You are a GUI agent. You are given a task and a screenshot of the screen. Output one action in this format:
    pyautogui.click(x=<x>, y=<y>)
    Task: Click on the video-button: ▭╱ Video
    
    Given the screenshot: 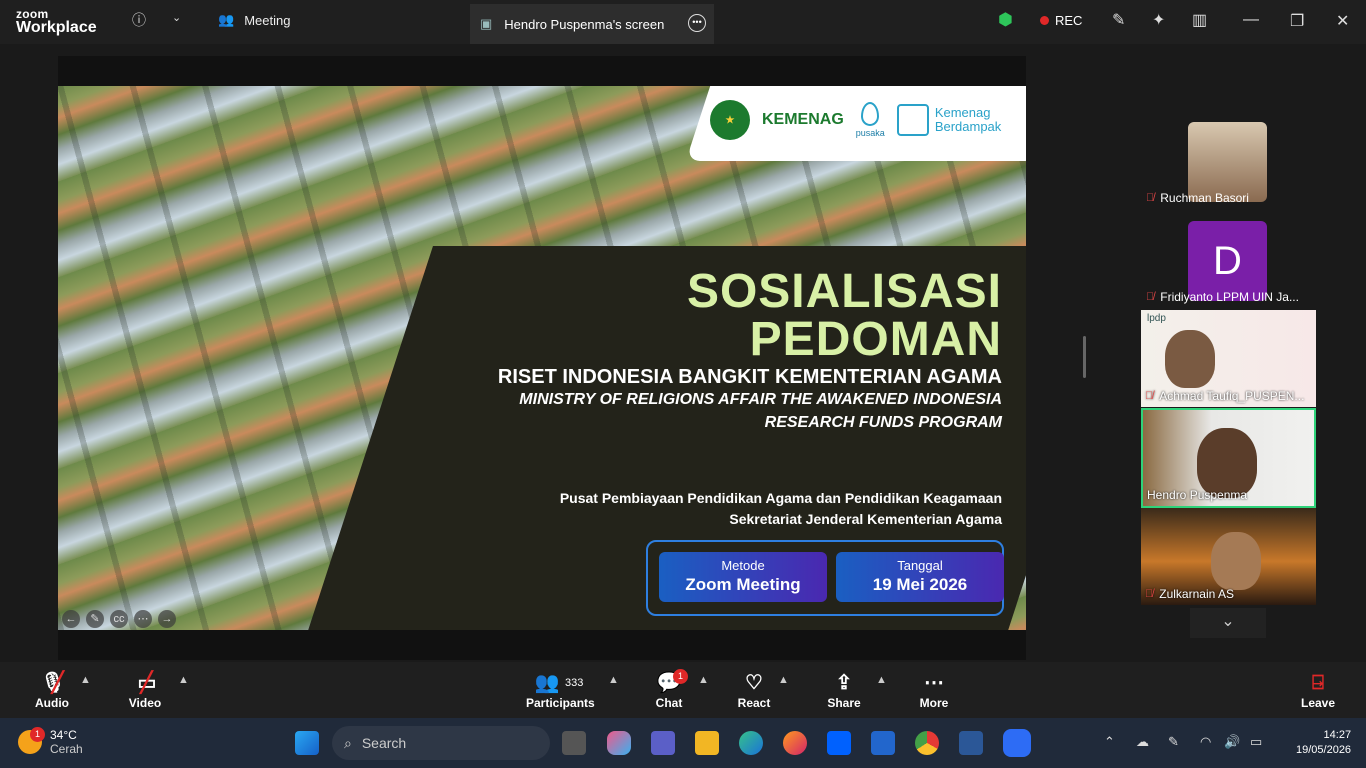 What is the action you would take?
    pyautogui.click(x=145, y=690)
    